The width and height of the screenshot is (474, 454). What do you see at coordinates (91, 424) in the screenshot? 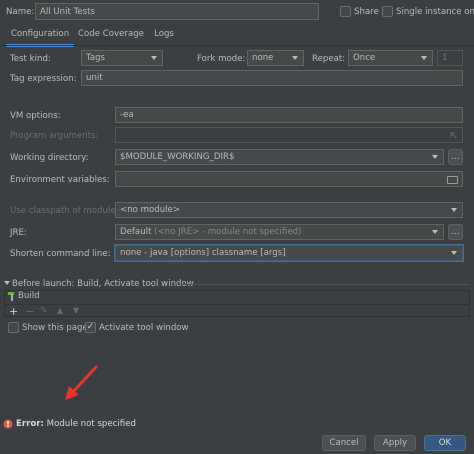
I see `error-text: Module not specified` at bounding box center [91, 424].